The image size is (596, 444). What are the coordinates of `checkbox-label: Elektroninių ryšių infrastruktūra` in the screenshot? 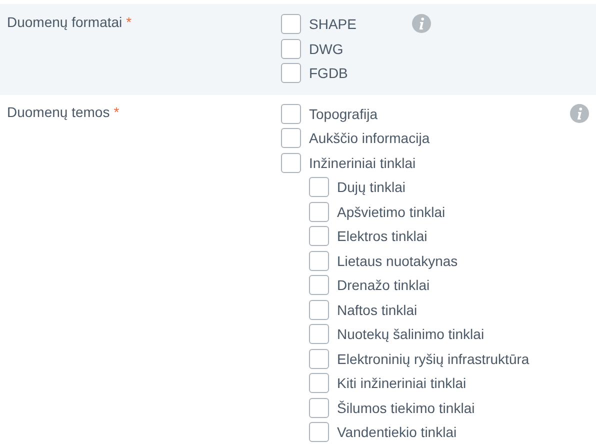 It's located at (433, 358).